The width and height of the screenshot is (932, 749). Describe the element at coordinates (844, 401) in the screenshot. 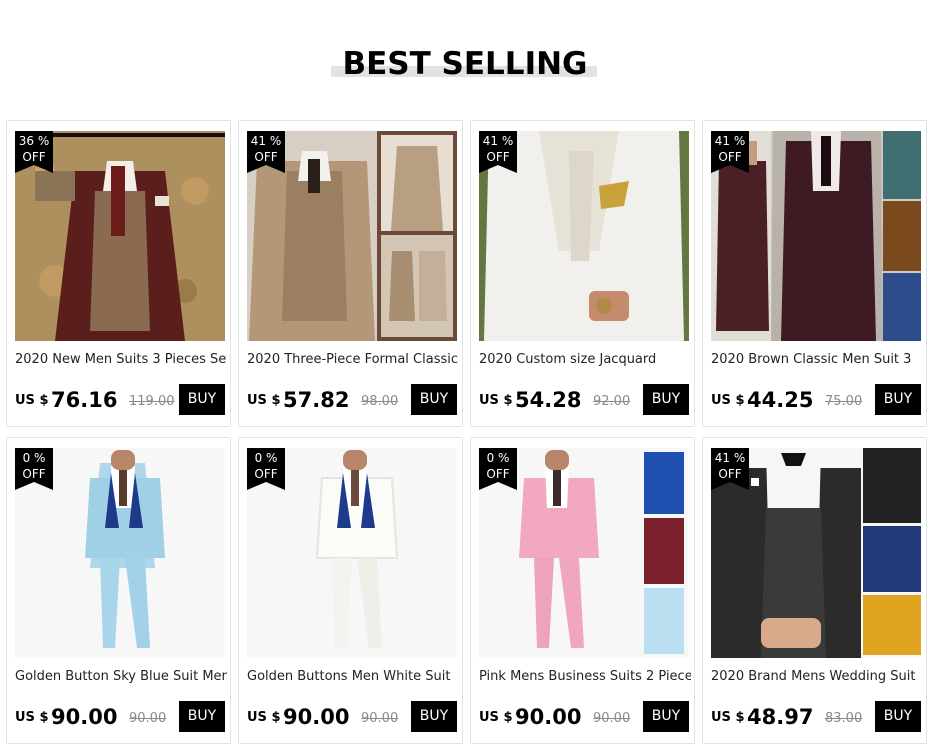

I see `original-price: 75.00` at that location.